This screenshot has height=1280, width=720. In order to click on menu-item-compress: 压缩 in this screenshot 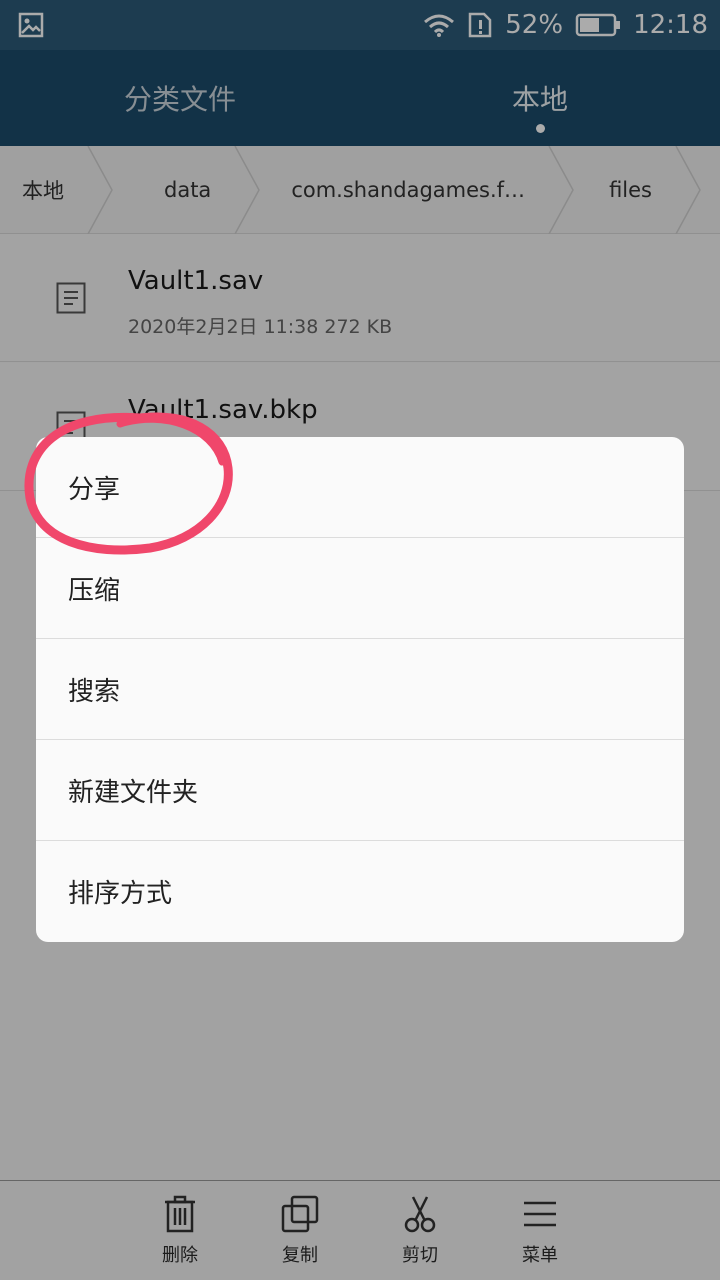, I will do `click(360, 588)`.